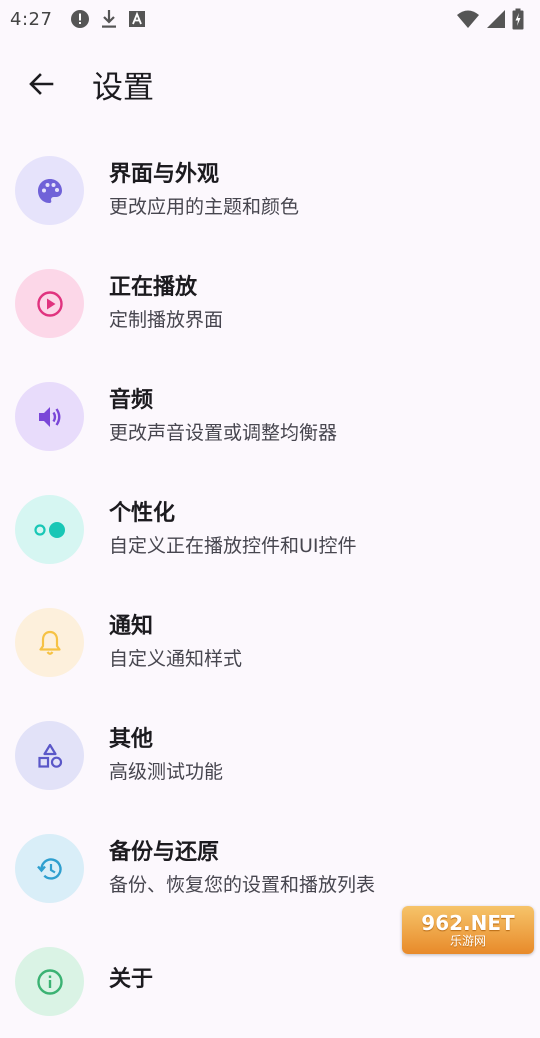  I want to click on settings-item-subtitle: 更改应用的主题和颜色, so click(204, 207).